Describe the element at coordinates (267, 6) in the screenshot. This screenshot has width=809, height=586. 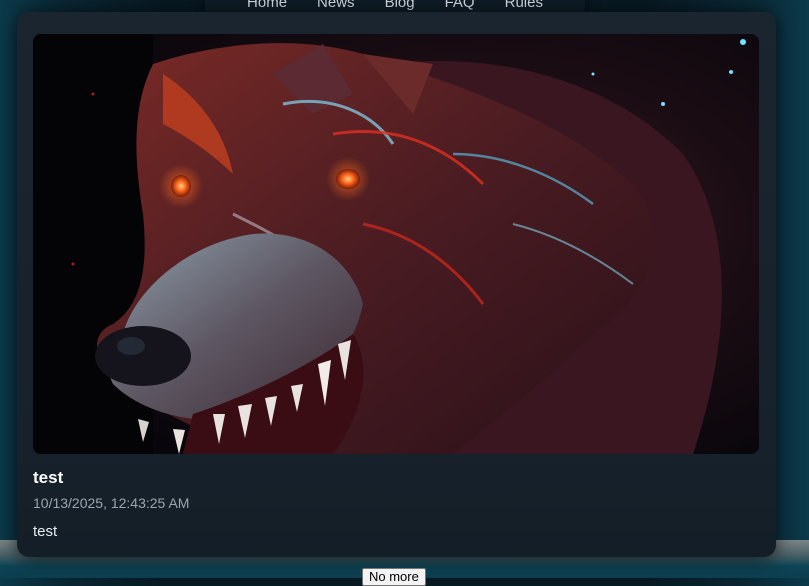
I see `nav-home: Home` at that location.